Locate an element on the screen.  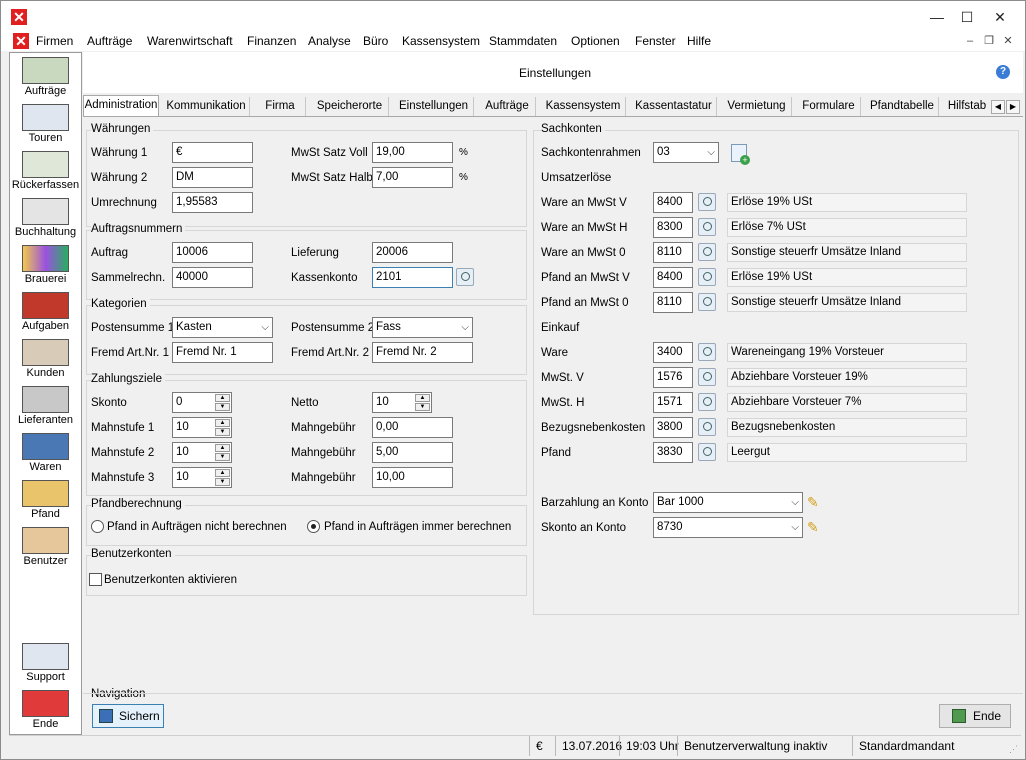
tab-hilfstab: Hilfstab is located at coordinates (967, 107).